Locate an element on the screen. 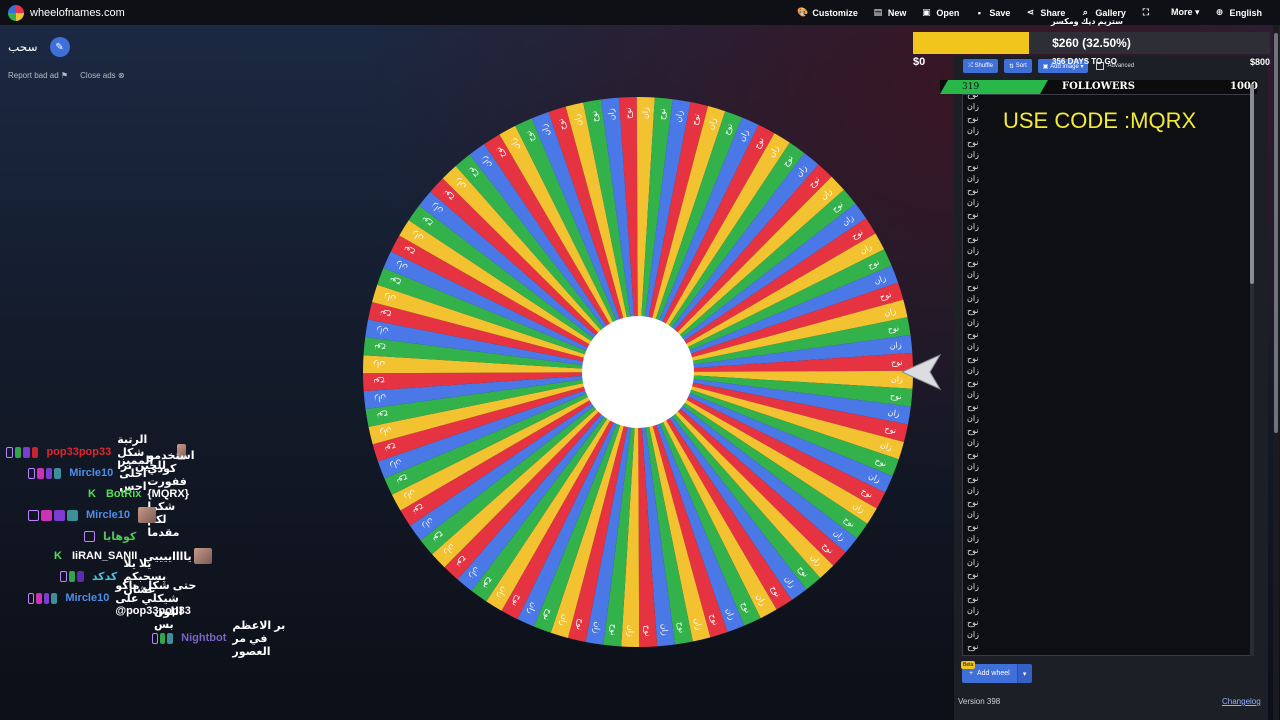 Image resolution: width=1280 pixels, height=720 pixels. globe-icon: ⊕ is located at coordinates (1219, 12).